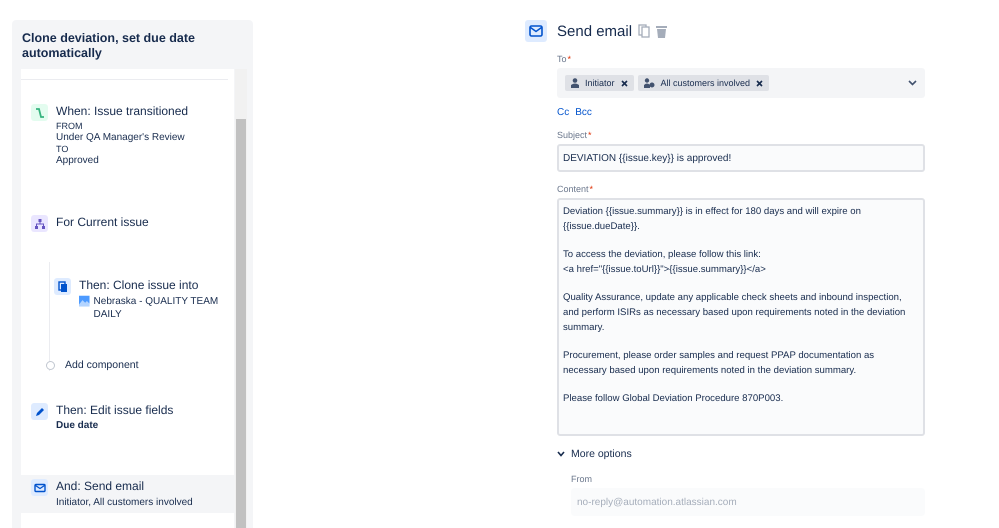 The image size is (999, 528). I want to click on step-title: Then: Edit issue fields, so click(115, 410).